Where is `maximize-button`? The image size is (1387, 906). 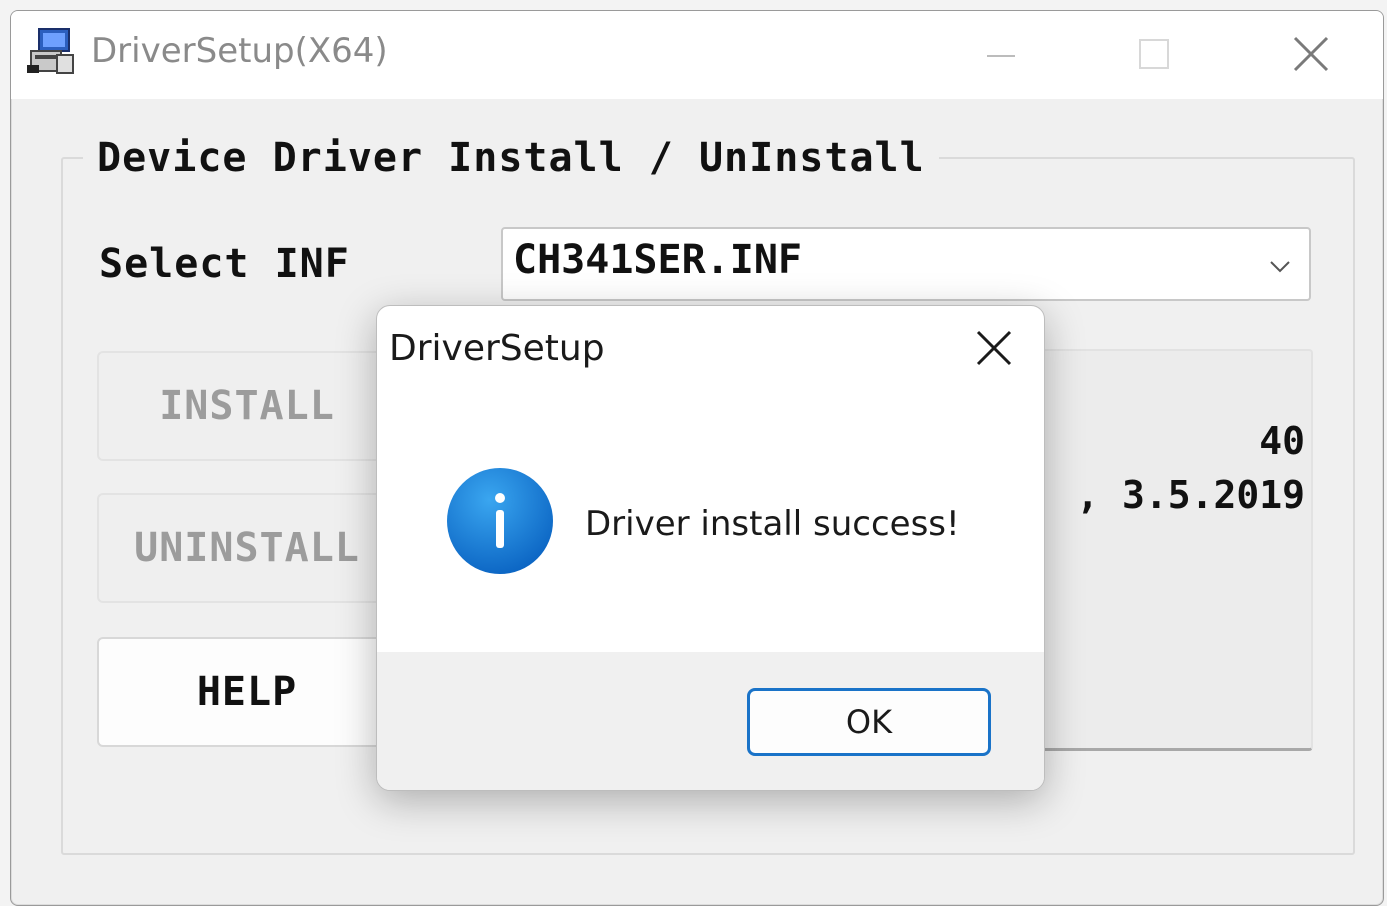 maximize-button is located at coordinates (1154, 54).